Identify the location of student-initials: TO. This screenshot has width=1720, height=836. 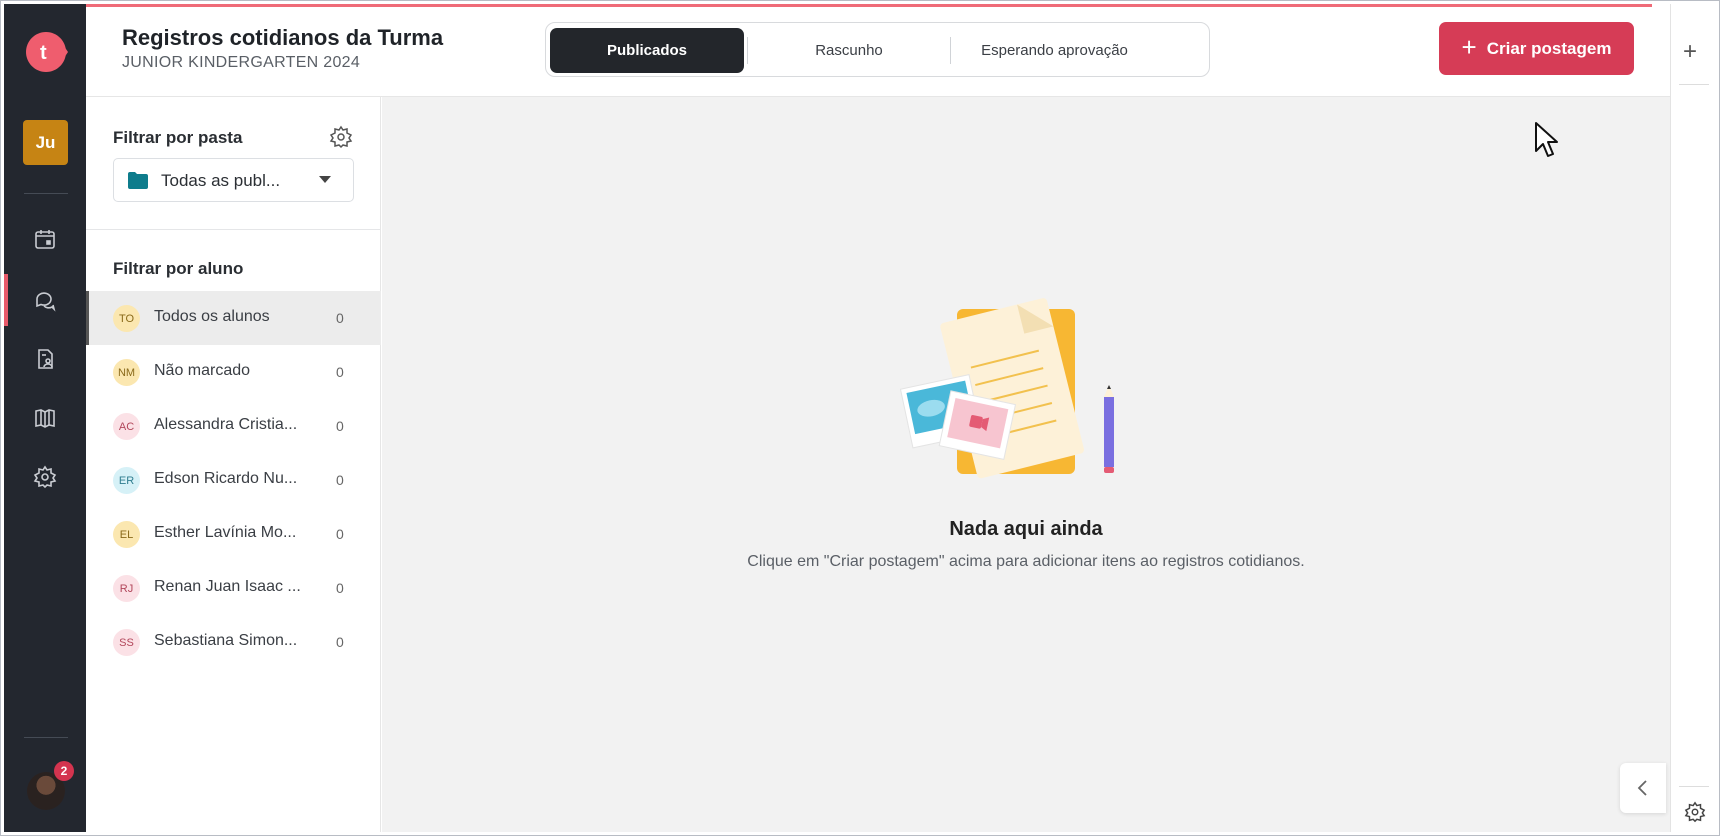
(126, 318).